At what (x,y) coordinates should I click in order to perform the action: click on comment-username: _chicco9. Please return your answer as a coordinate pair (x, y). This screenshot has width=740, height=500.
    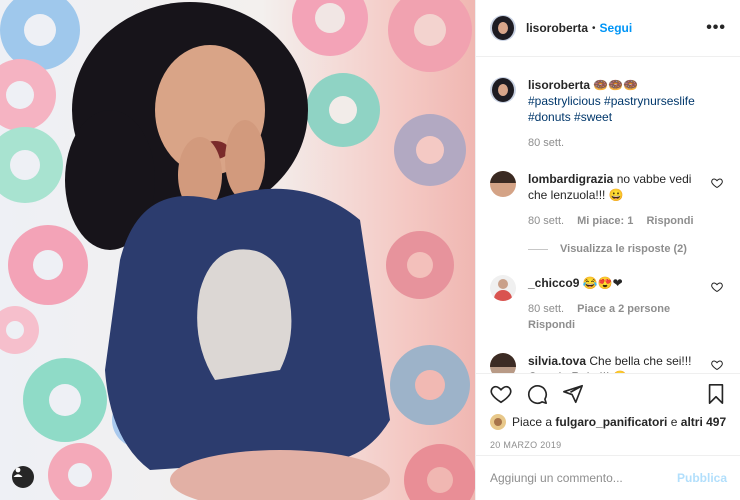
    Looking at the image, I should click on (553, 283).